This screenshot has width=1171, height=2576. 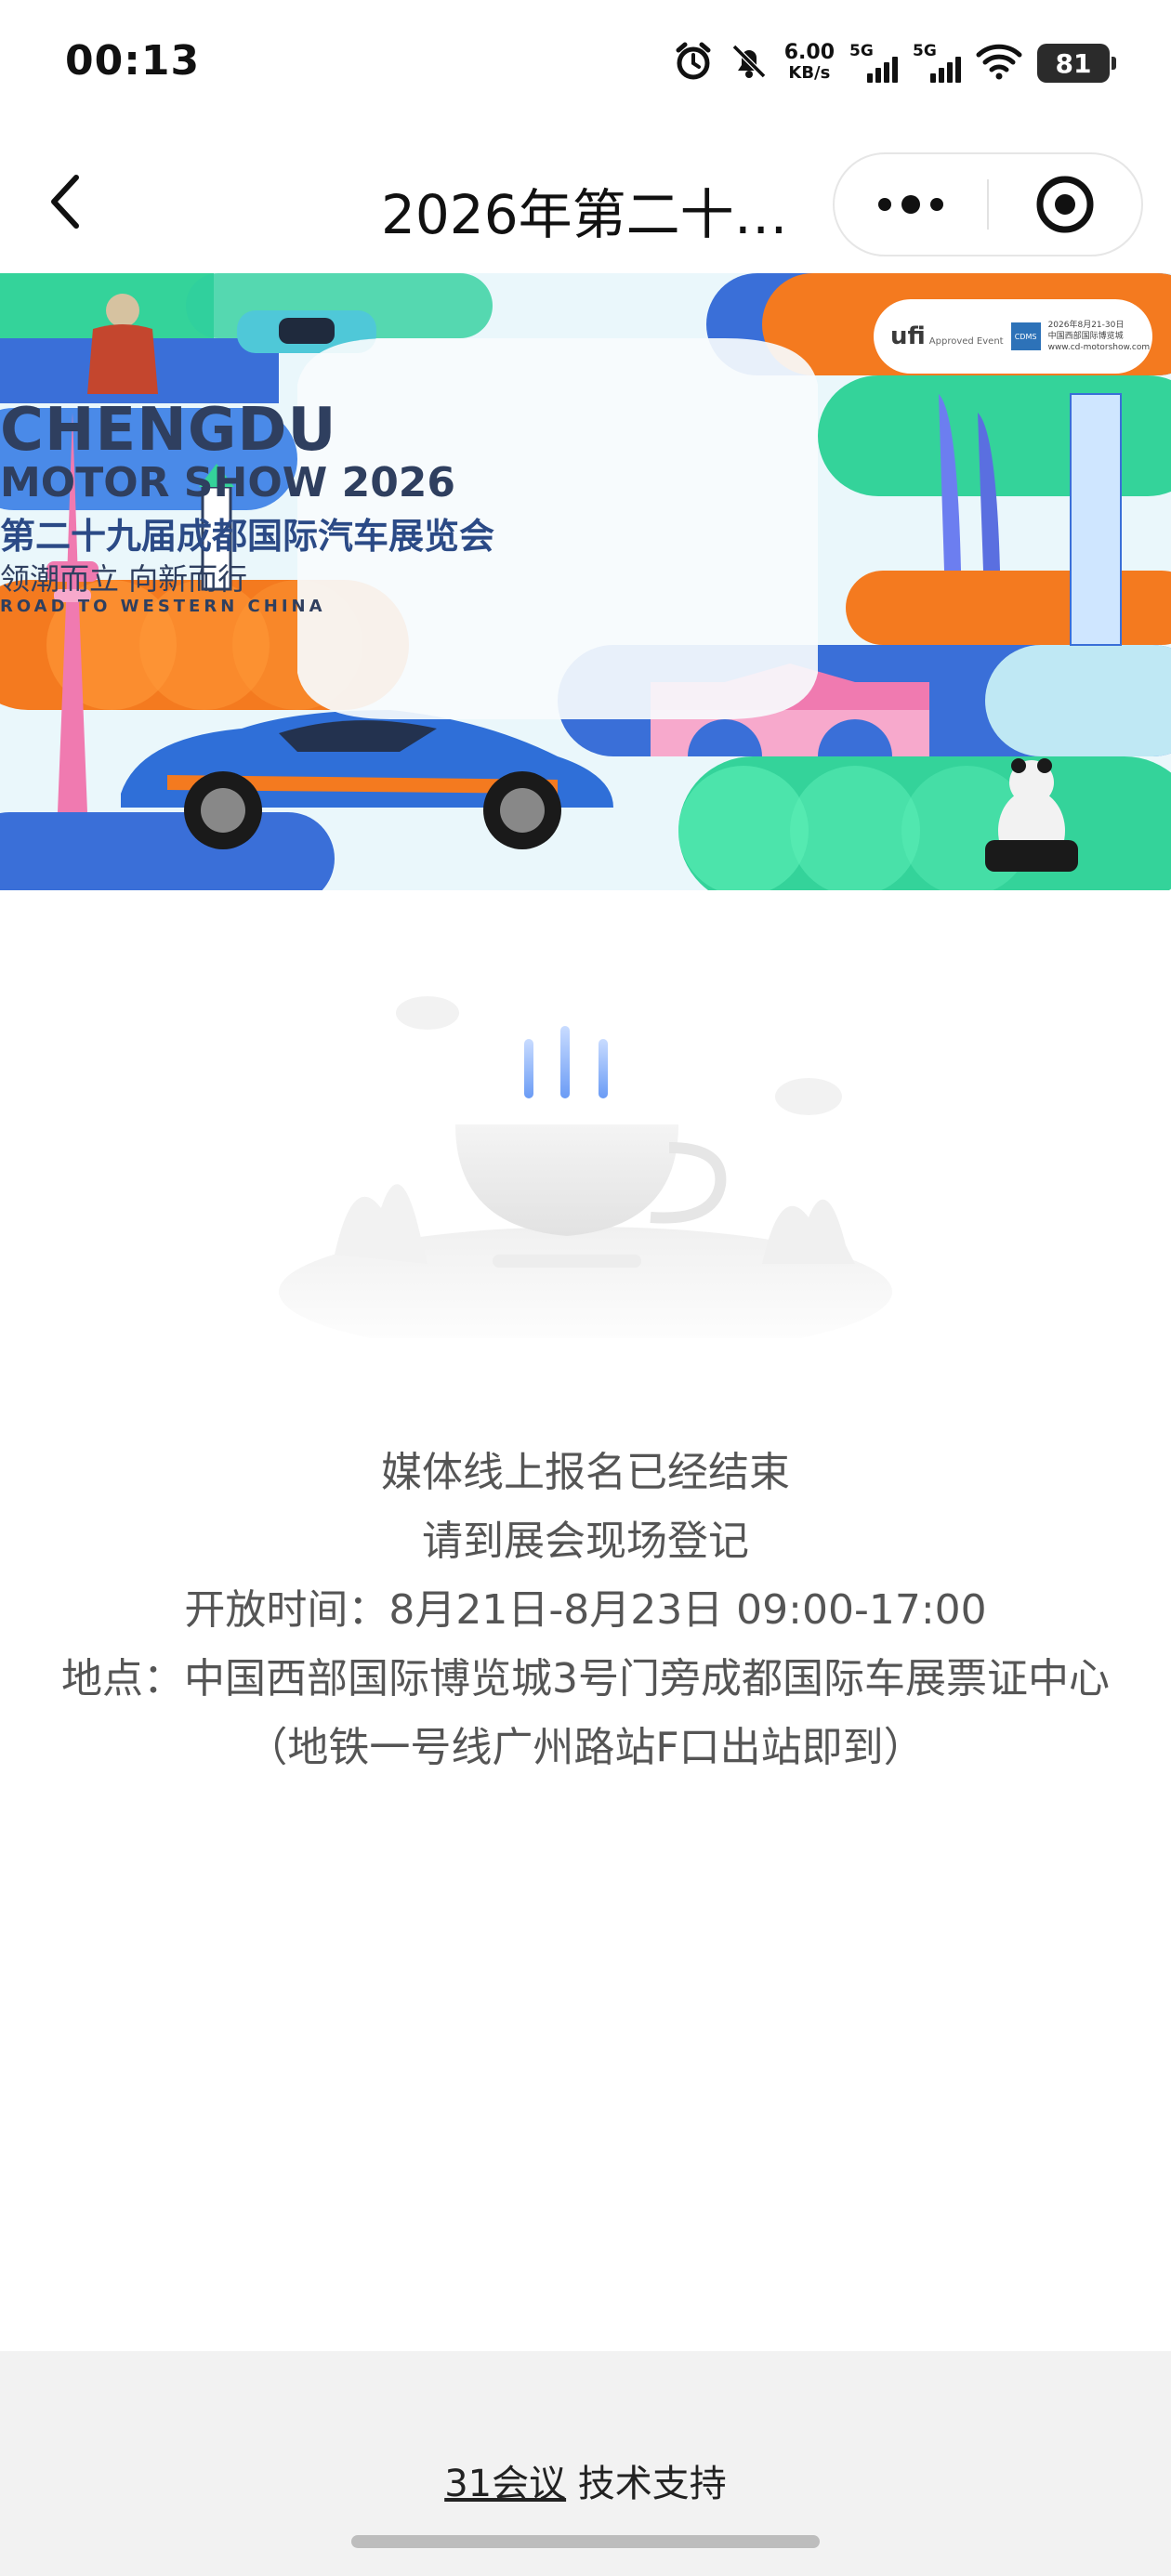 What do you see at coordinates (1077, 63) in the screenshot?
I see `battery-icon: 81` at bounding box center [1077, 63].